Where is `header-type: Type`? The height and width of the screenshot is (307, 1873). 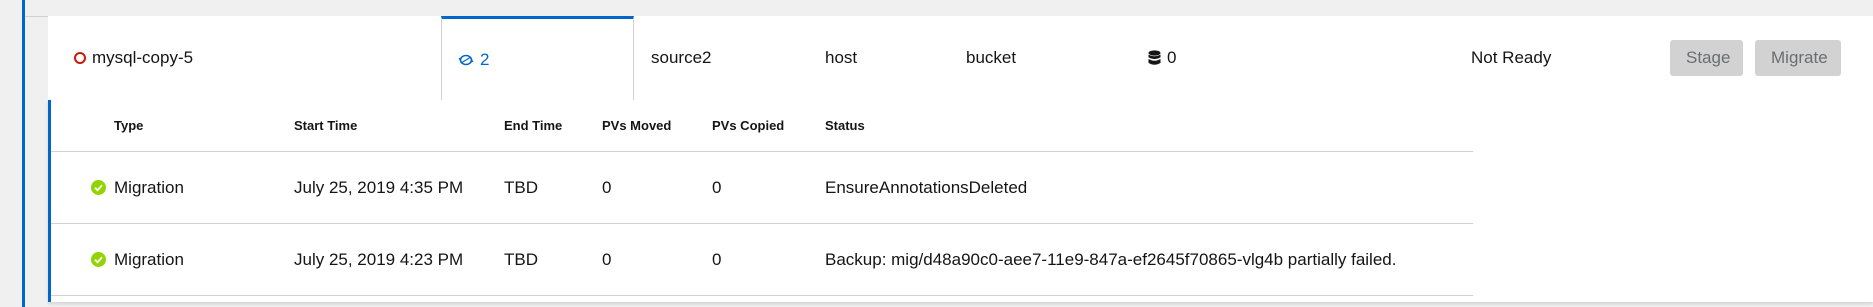
header-type: Type is located at coordinates (172, 126).